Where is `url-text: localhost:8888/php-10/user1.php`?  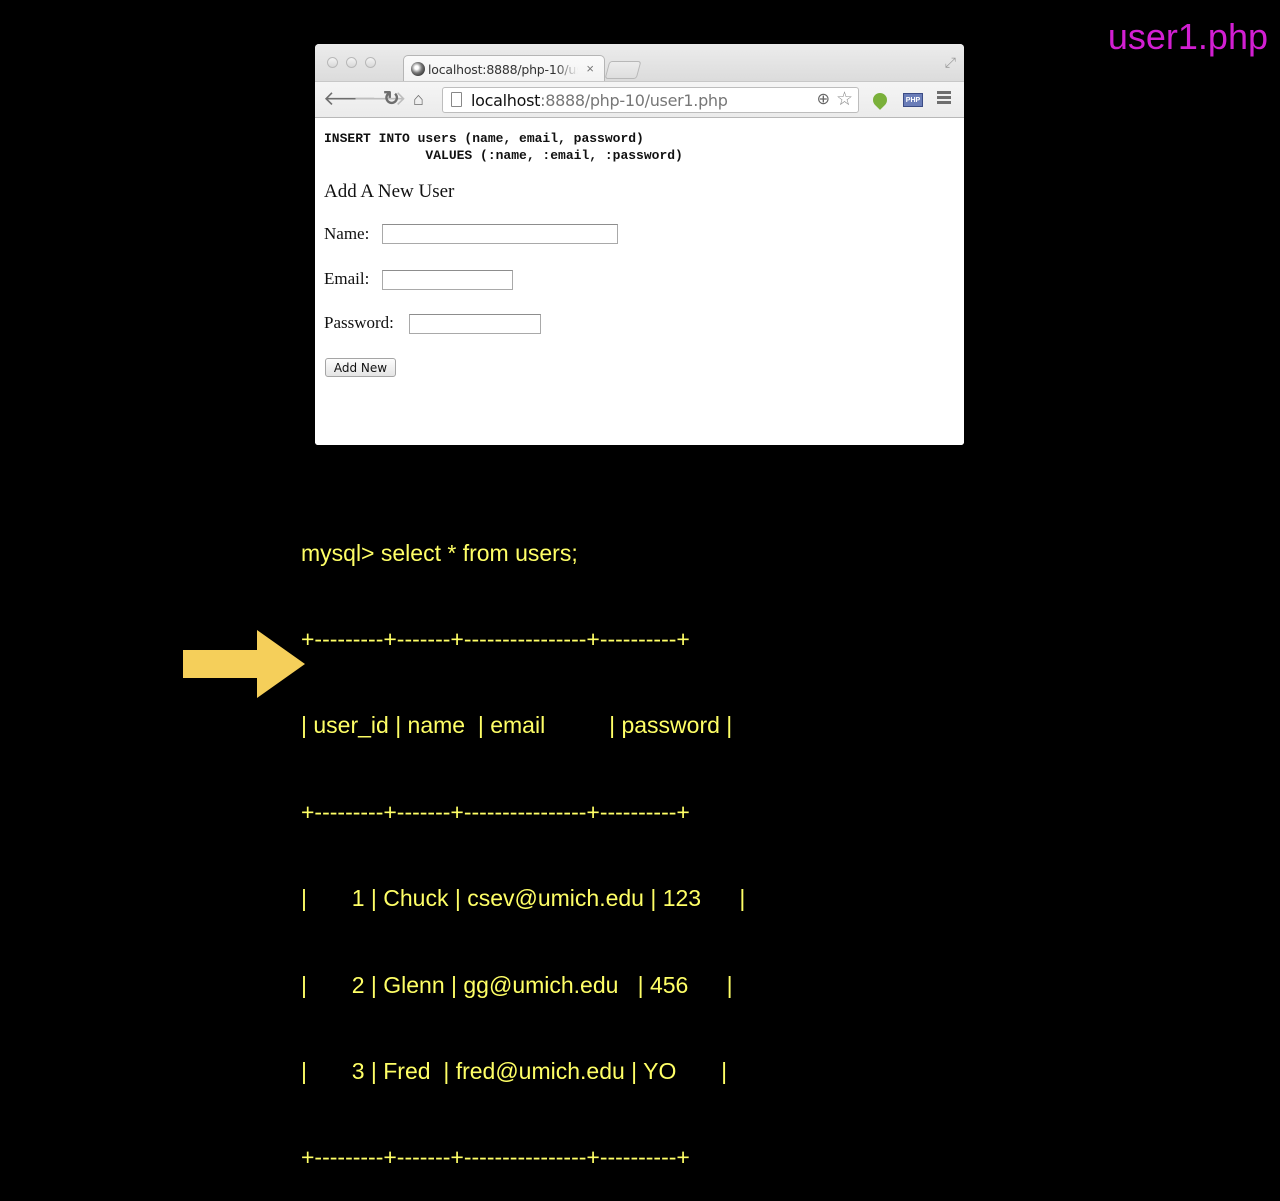 url-text: localhost:8888/php-10/user1.php is located at coordinates (599, 100).